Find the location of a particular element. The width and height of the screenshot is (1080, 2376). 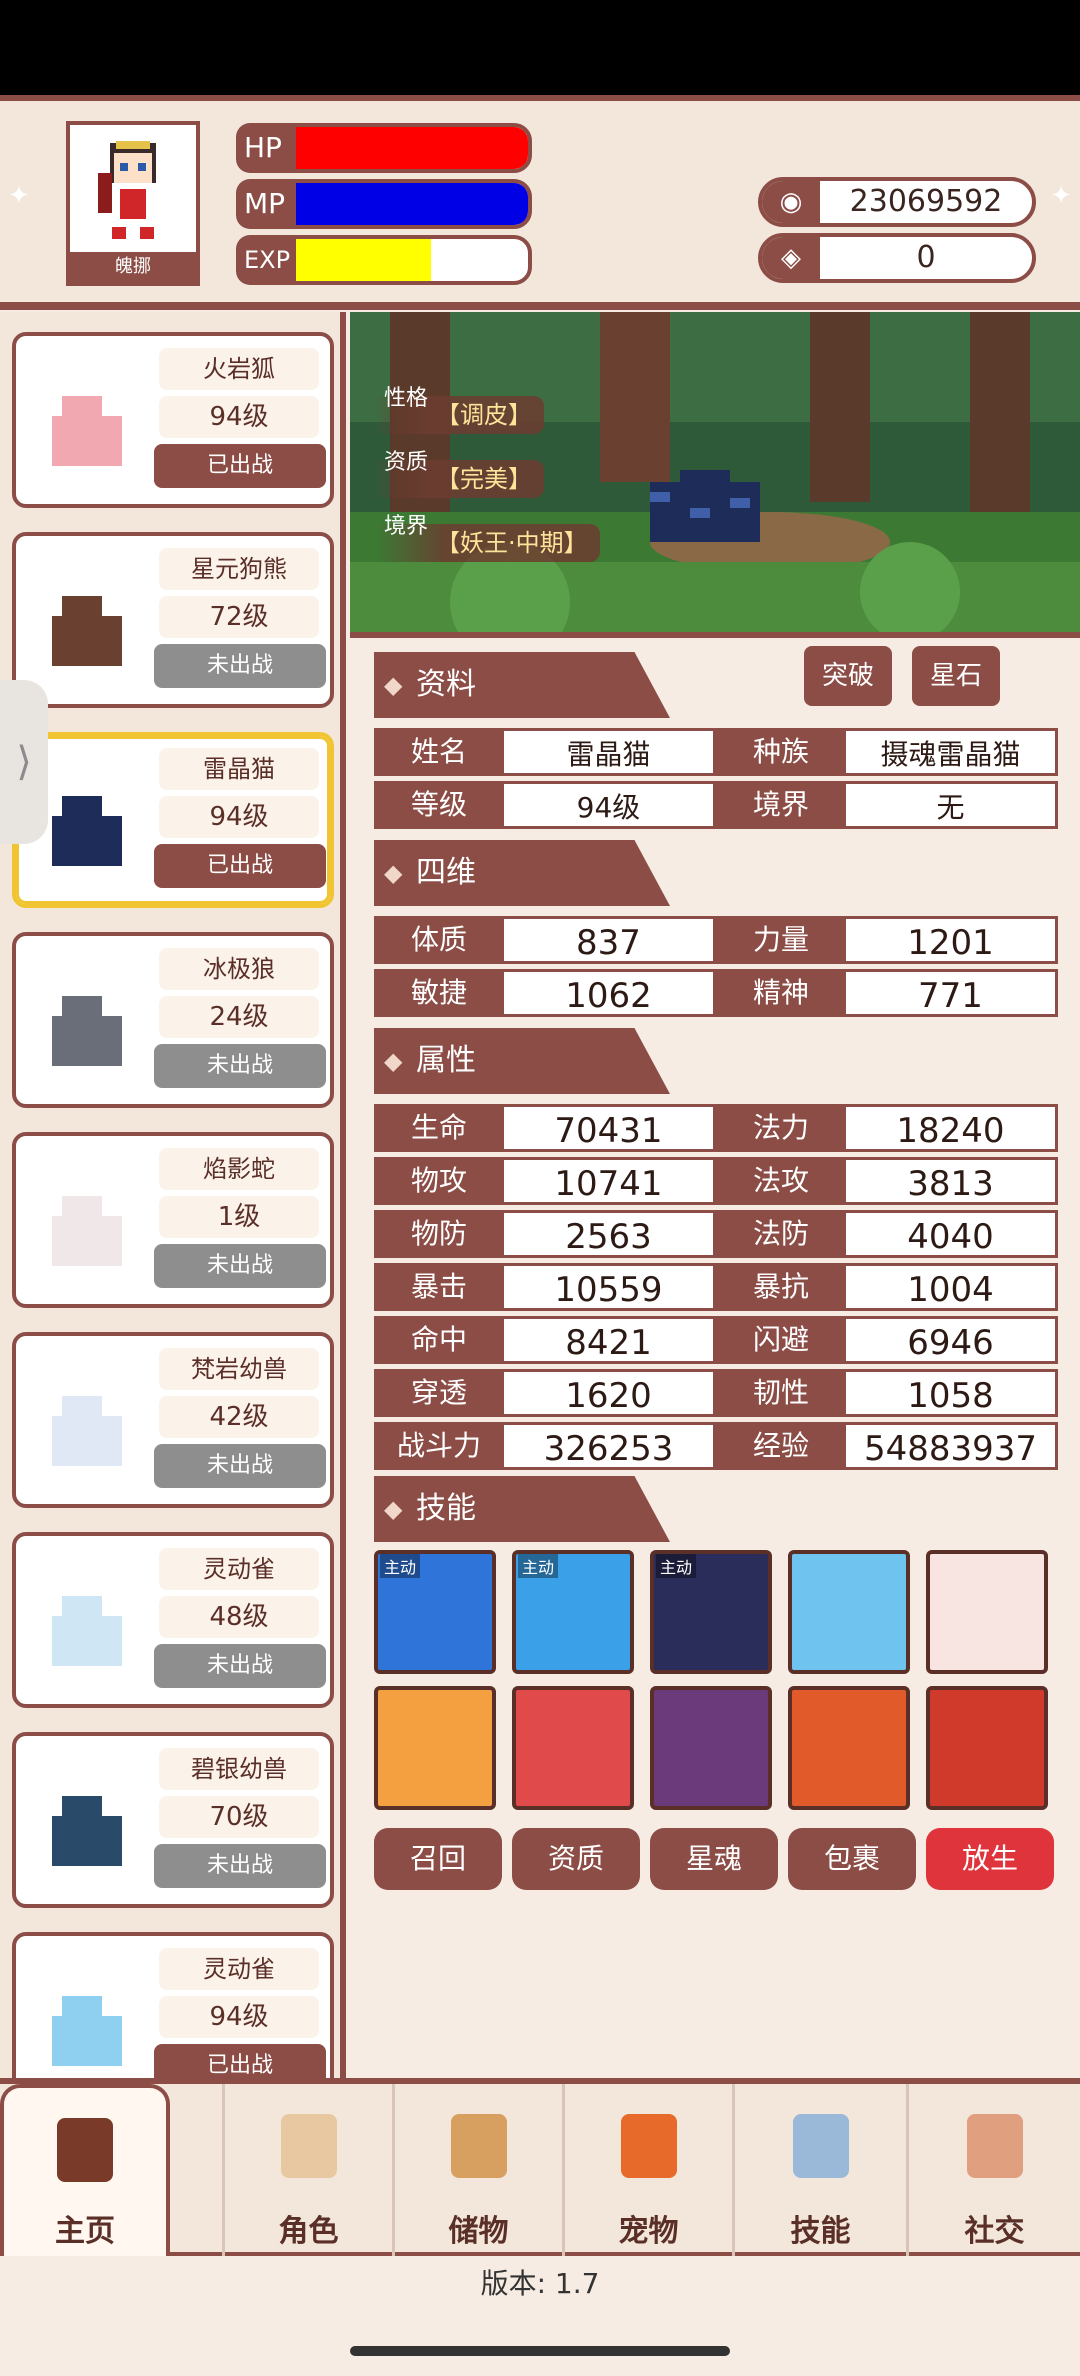

stat-row: 暴击 10559 暴抗 1004 is located at coordinates (716, 1287).